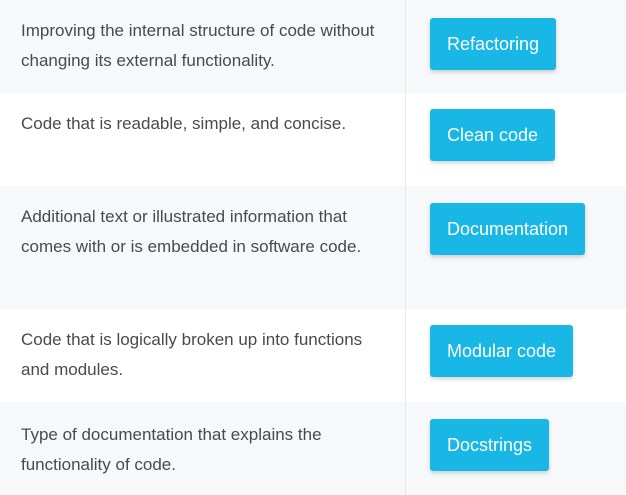 The height and width of the screenshot is (495, 626). I want to click on row-term-cell: Modular code, so click(516, 355).